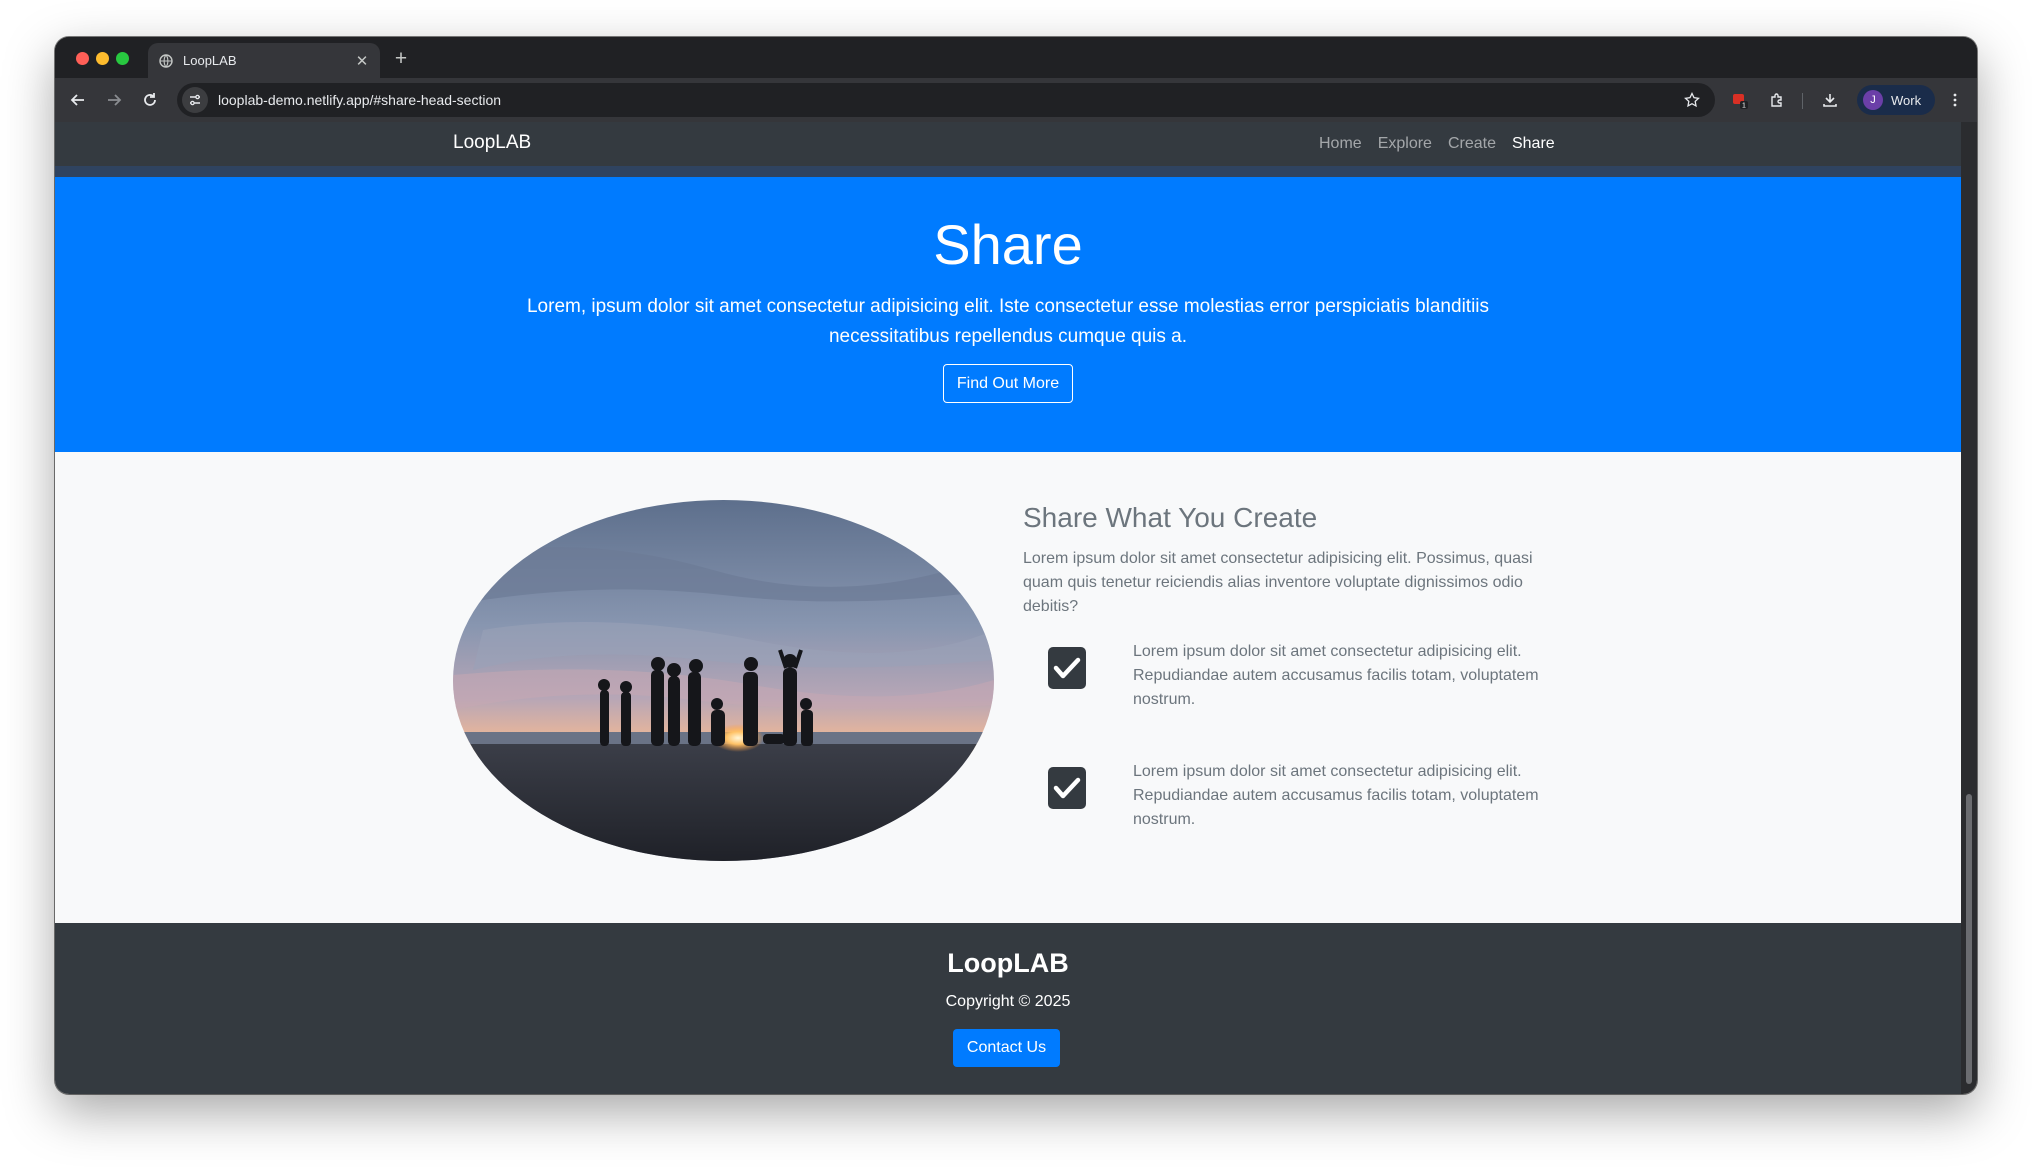 This screenshot has width=2032, height=1167. Describe the element at coordinates (195, 100) in the screenshot. I see `site-info-icon` at that location.